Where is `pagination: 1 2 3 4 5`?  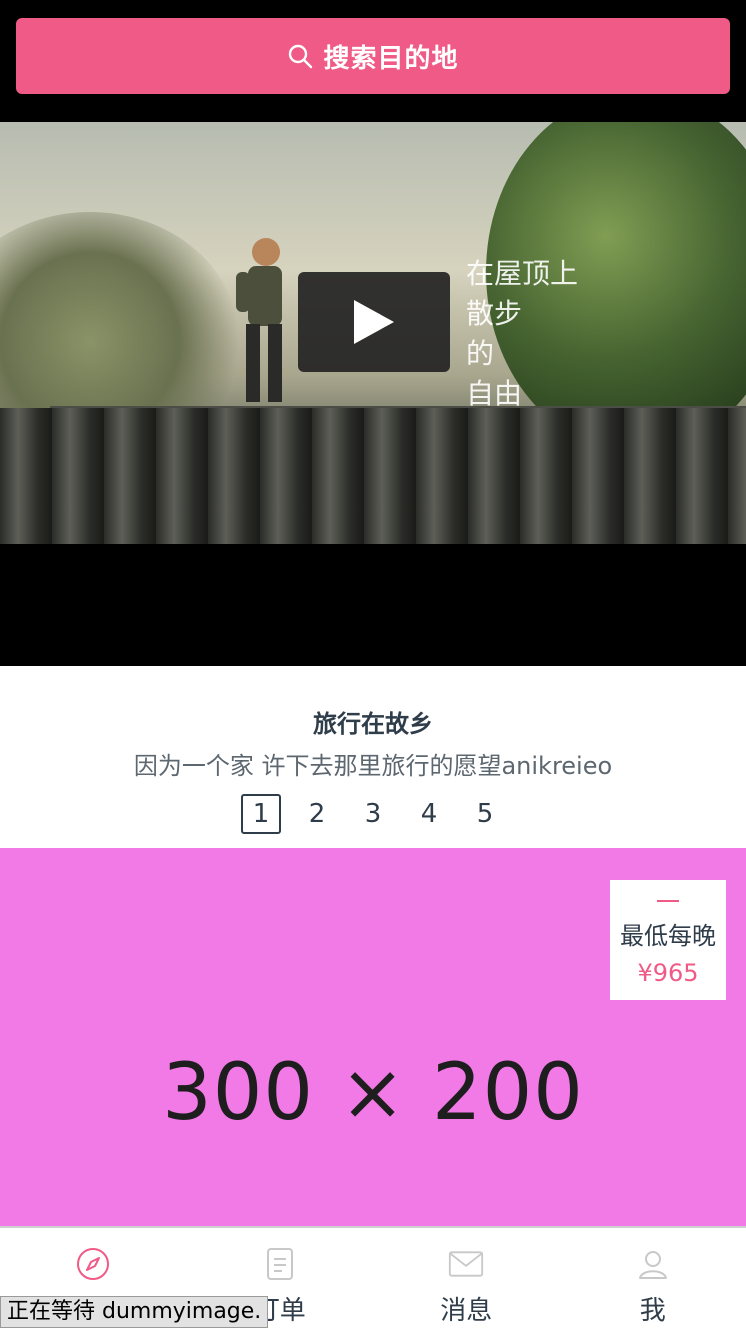
pagination: 1 2 3 4 5 is located at coordinates (373, 814).